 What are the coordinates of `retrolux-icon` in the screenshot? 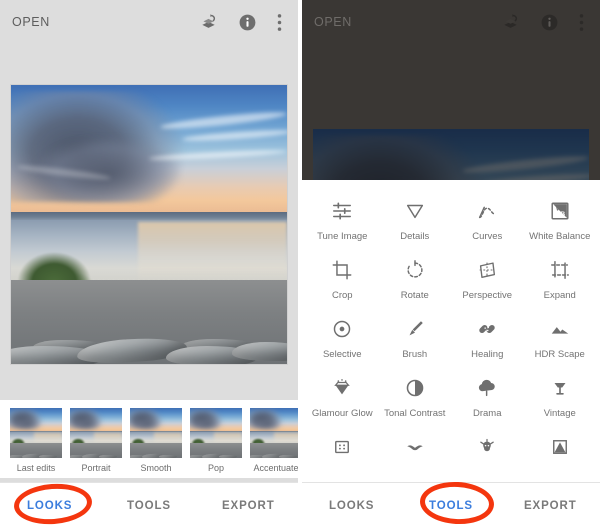 It's located at (415, 447).